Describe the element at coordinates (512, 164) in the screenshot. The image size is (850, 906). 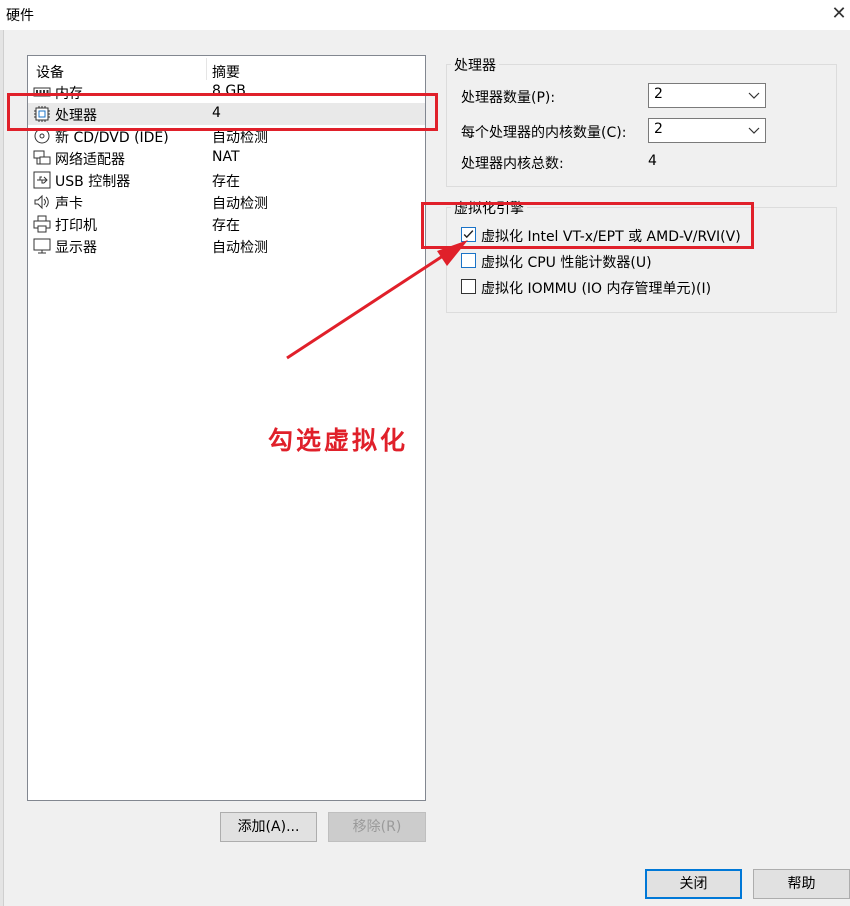
I see `total-cores-label: 处理器内核总数:` at that location.